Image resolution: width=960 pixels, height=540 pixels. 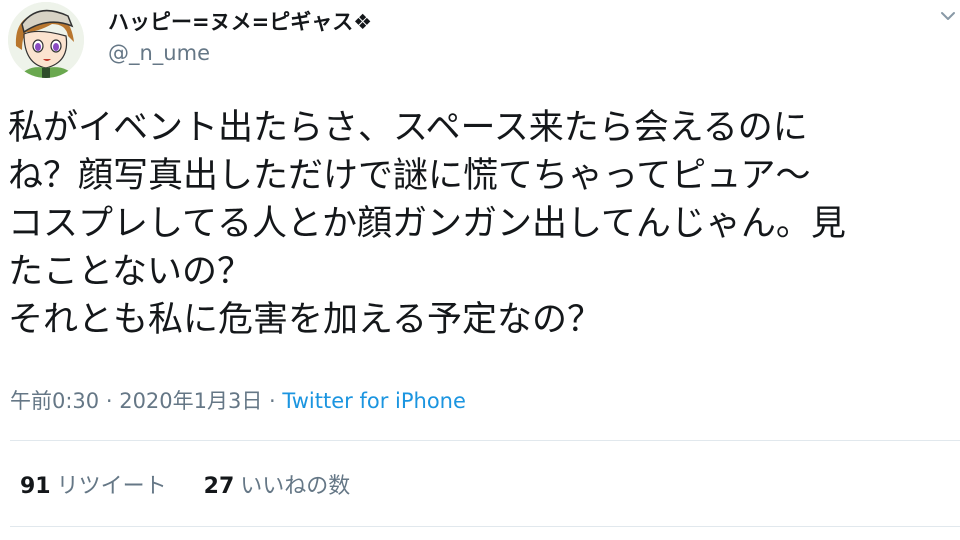 What do you see at coordinates (35, 486) in the screenshot?
I see `retweets-count: 91` at bounding box center [35, 486].